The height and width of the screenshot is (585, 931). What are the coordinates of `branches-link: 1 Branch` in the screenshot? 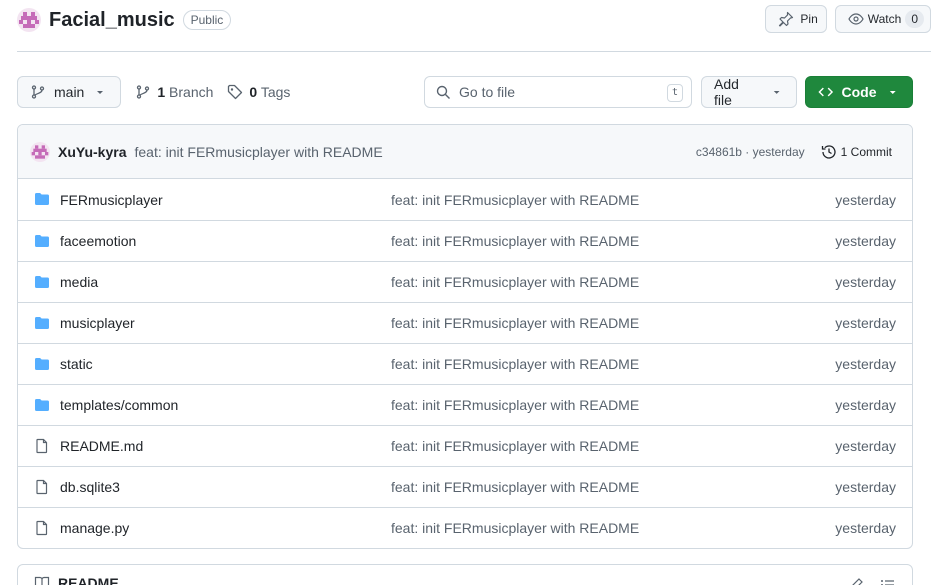 It's located at (174, 92).